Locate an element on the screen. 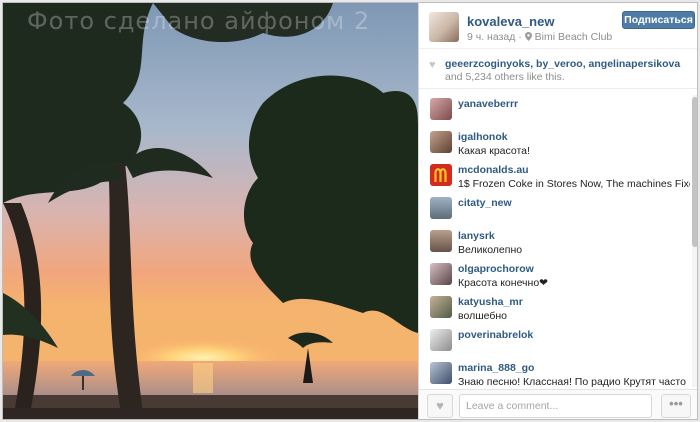 The height and width of the screenshot is (422, 700). follow-button: Подписаться is located at coordinates (658, 20).